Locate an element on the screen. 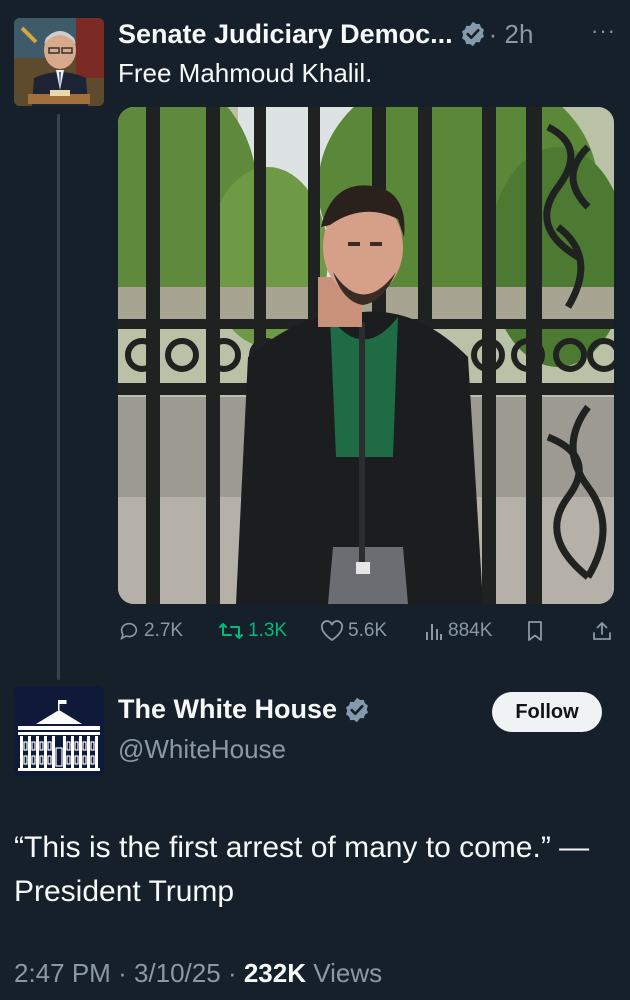 The width and height of the screenshot is (630, 1000). parent-tweet-header: Senate Judiciary Democ... · 2h ··· is located at coordinates (367, 34).